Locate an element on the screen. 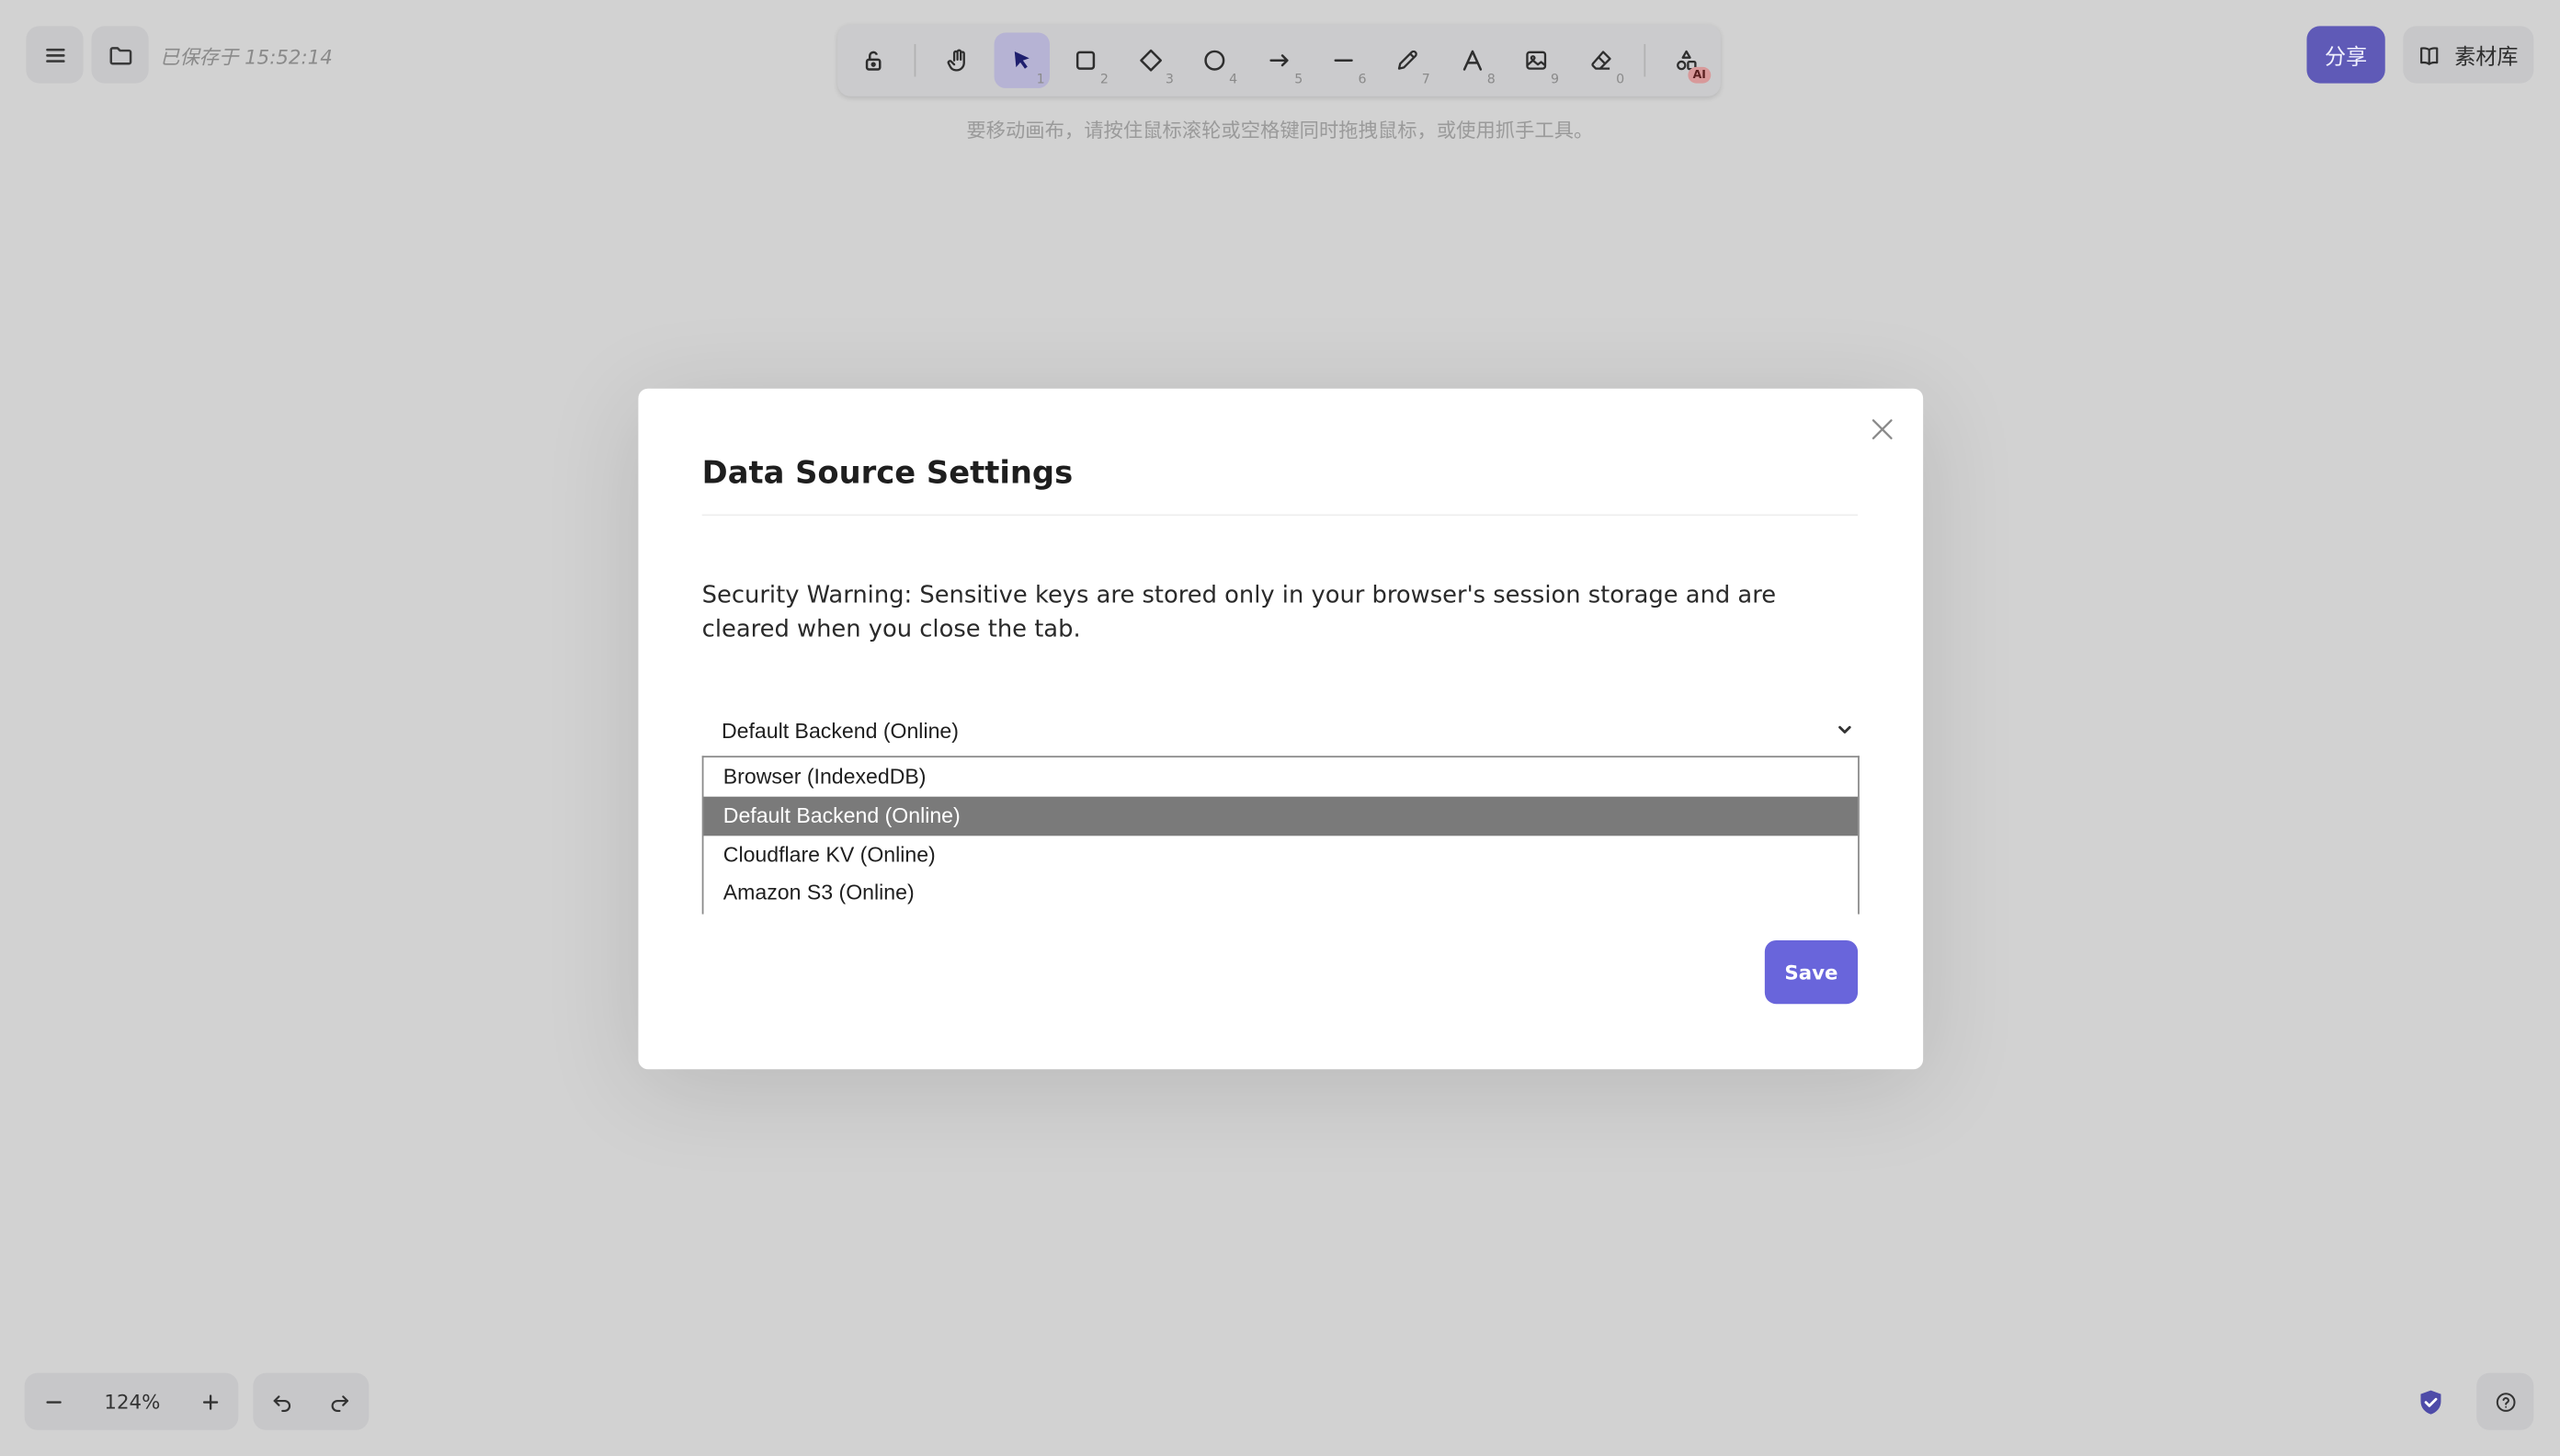 The width and height of the screenshot is (2560, 1456). zoom-out-button is located at coordinates (54, 1401).